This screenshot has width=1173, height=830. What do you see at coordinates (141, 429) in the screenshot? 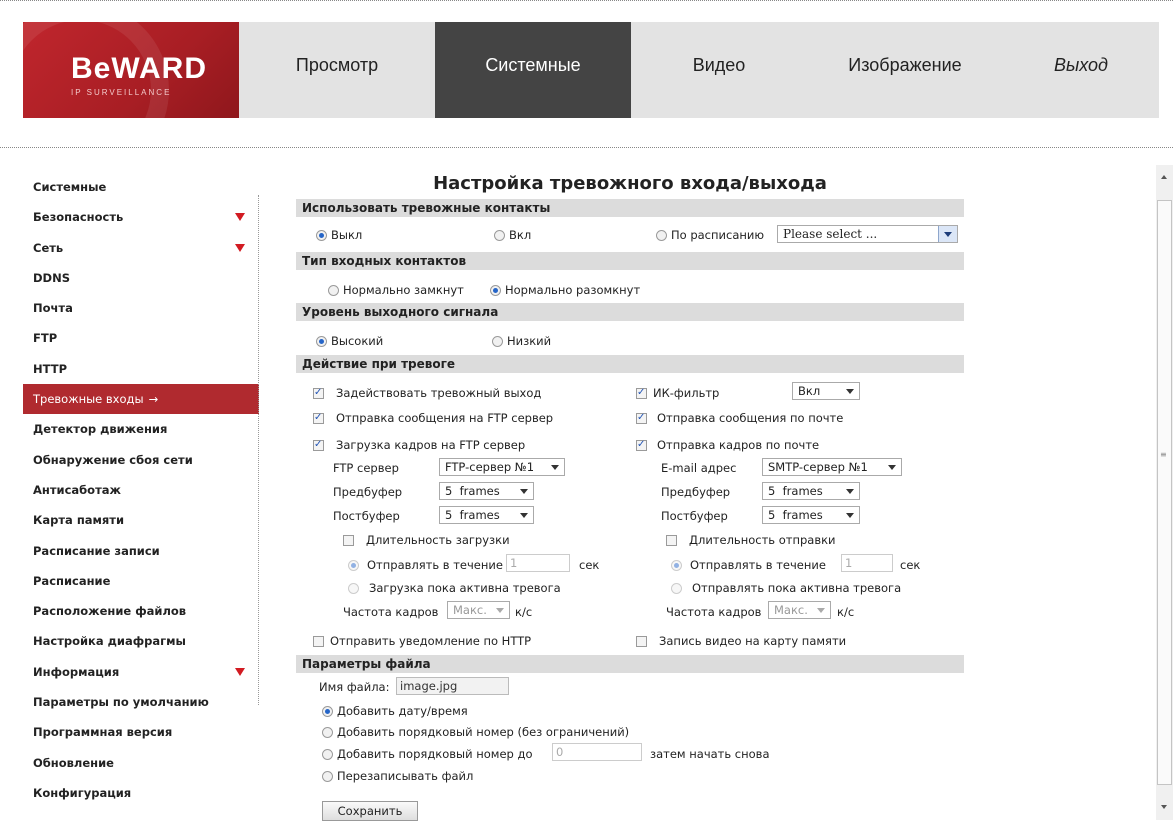
I see `sidebar-item-motion-detector: Детектор движения` at bounding box center [141, 429].